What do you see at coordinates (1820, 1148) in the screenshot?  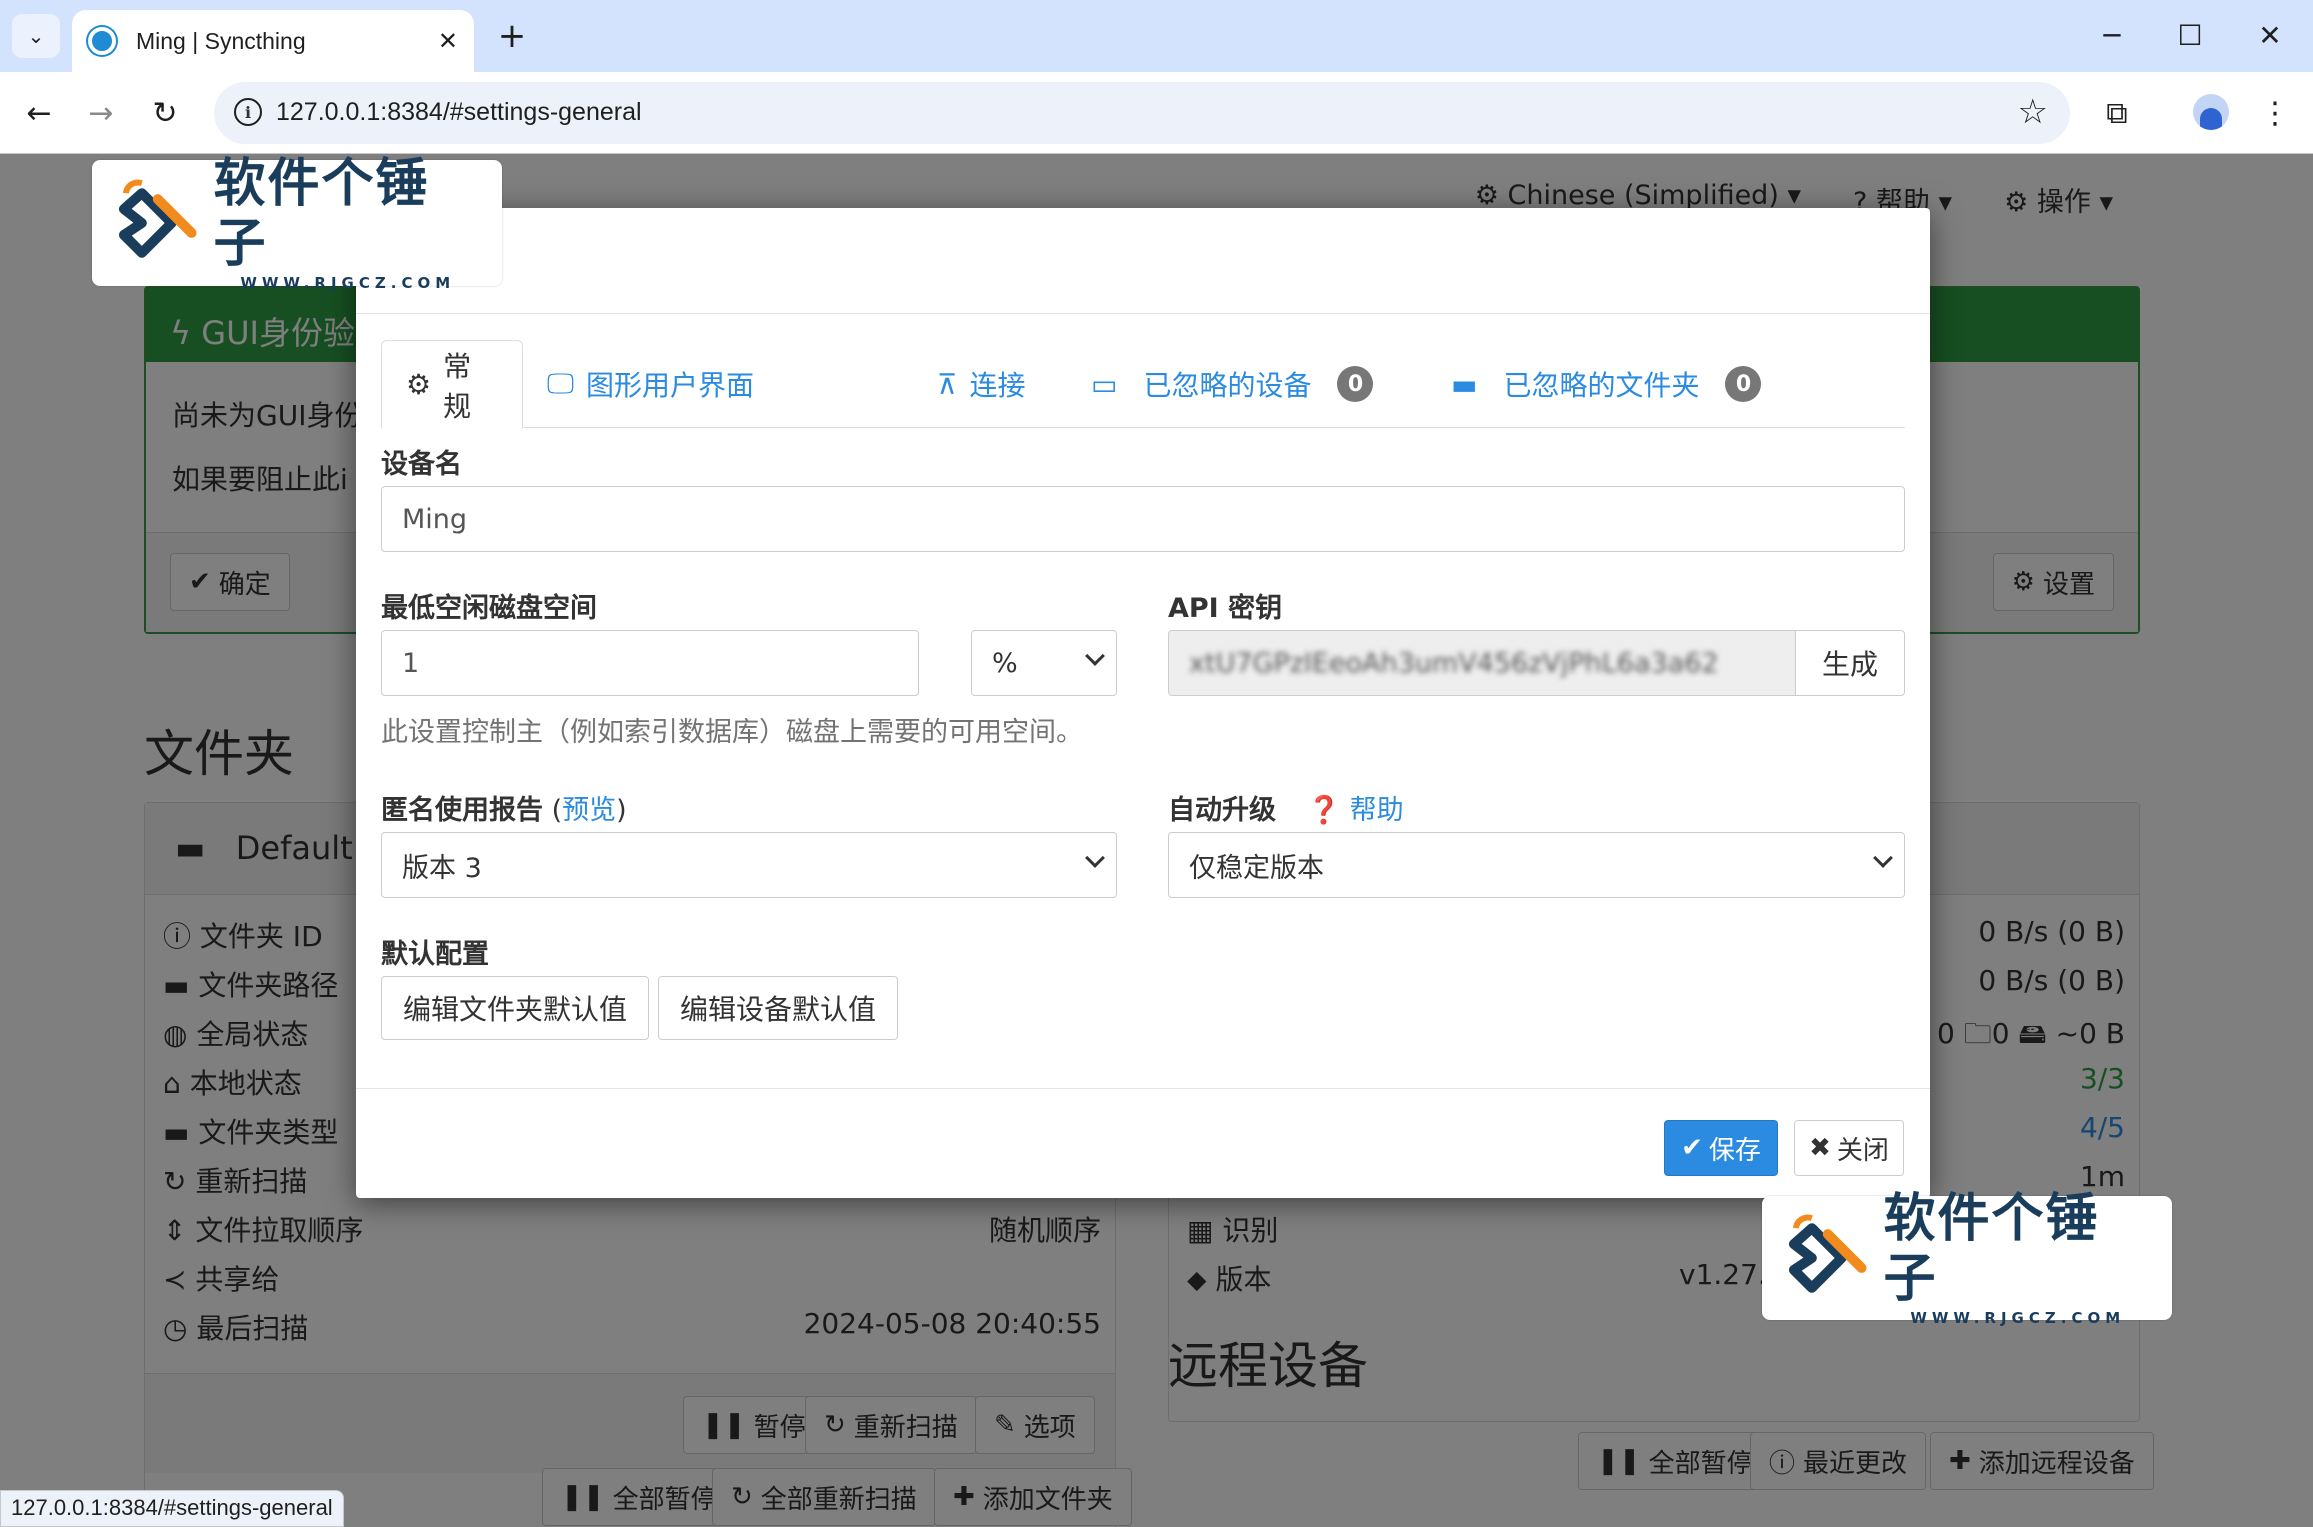 I see `close-icon: ✖` at bounding box center [1820, 1148].